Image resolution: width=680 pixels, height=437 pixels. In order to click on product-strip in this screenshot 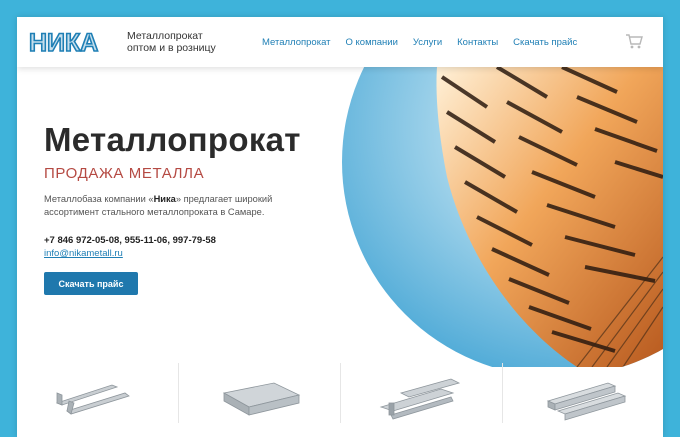, I will do `click(340, 393)`.